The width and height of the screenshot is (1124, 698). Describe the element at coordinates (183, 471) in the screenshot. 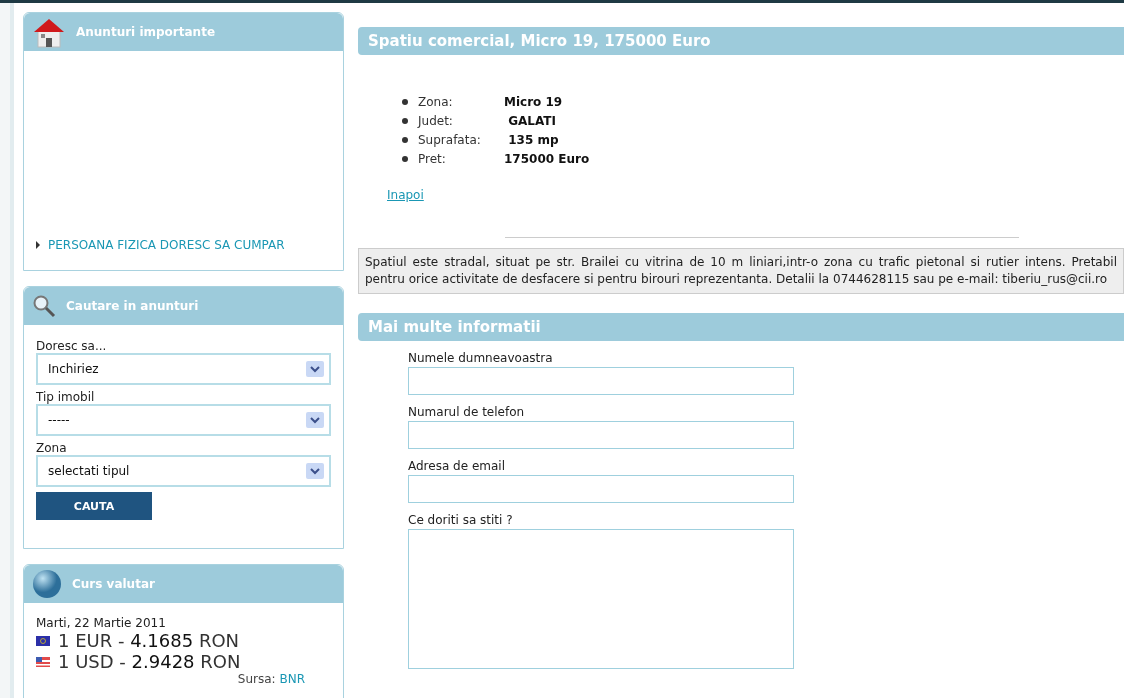

I see `dropdown: selectati tipul` at that location.